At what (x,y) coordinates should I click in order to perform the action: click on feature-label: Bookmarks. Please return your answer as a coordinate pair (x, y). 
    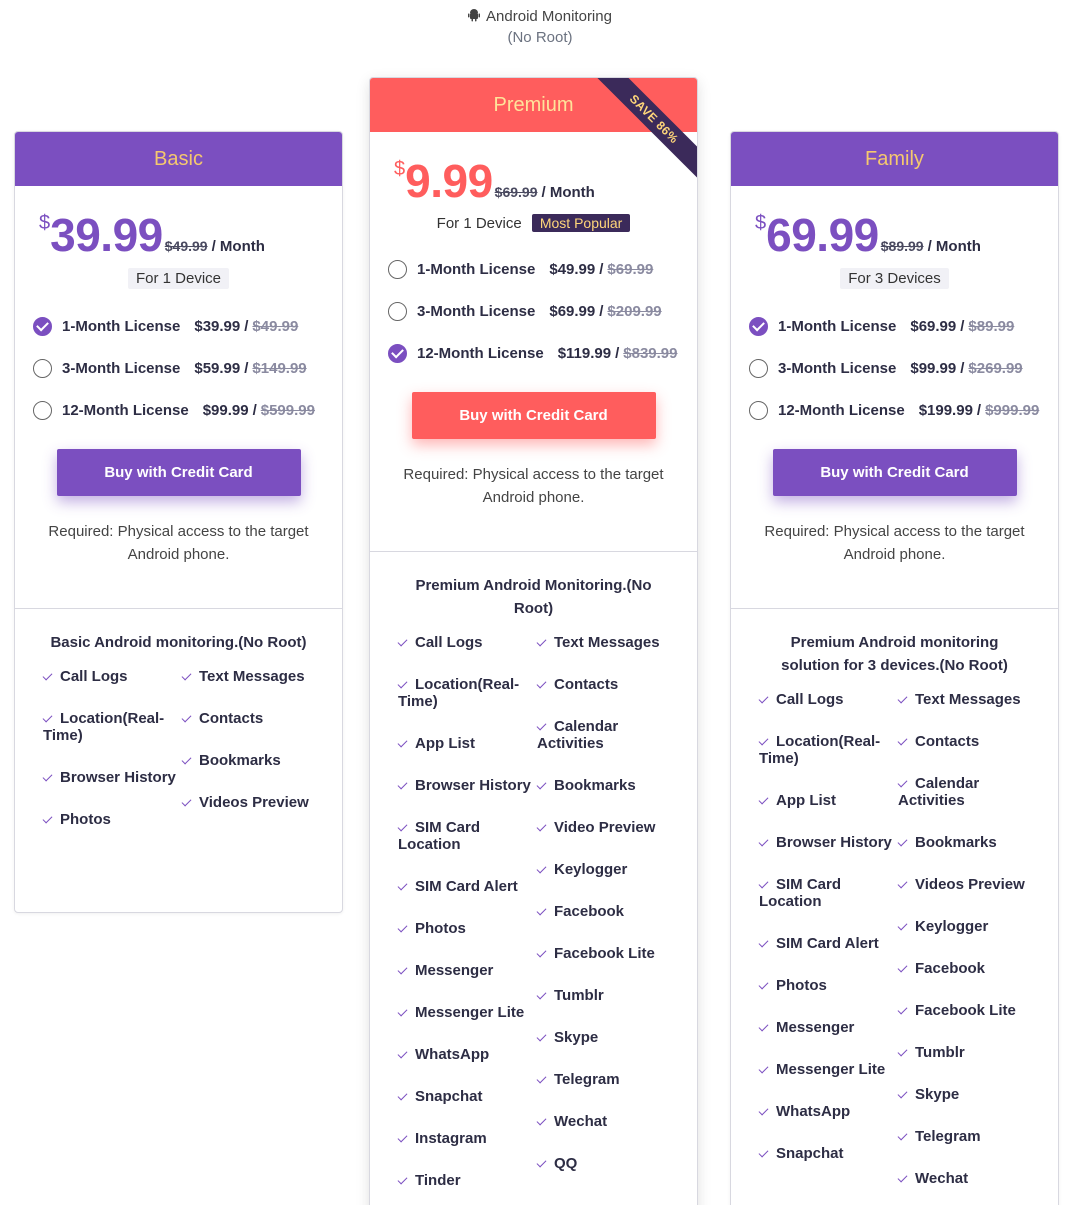
    Looking at the image, I should click on (956, 842).